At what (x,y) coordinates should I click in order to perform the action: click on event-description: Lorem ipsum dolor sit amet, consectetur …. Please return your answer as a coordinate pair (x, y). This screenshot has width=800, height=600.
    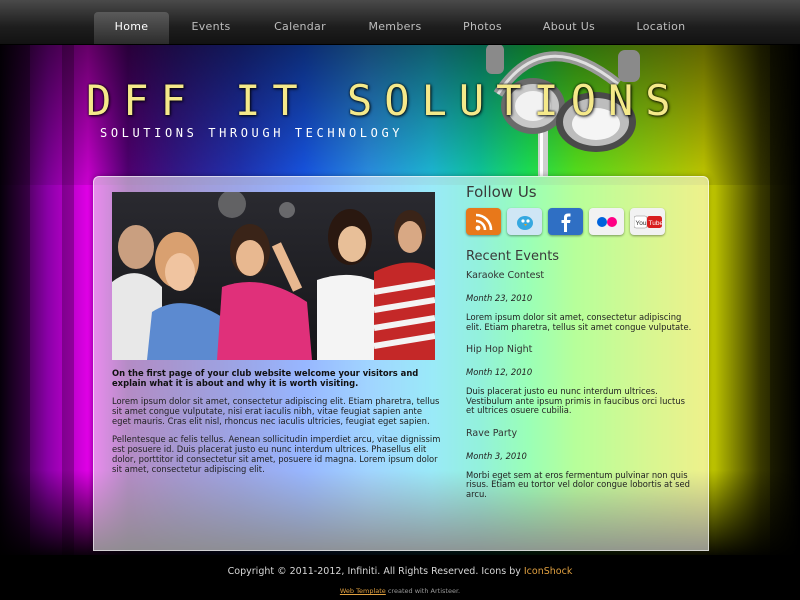
    Looking at the image, I should click on (579, 322).